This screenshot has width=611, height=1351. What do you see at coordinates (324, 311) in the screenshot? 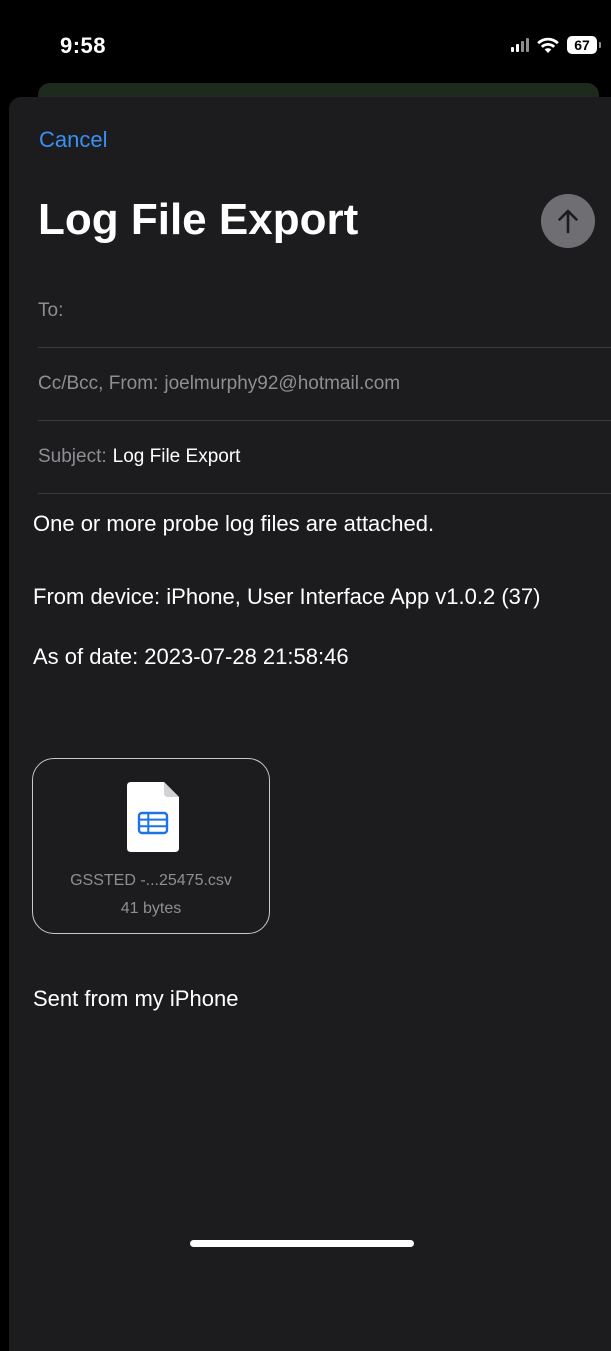
I see `to-field: To:` at bounding box center [324, 311].